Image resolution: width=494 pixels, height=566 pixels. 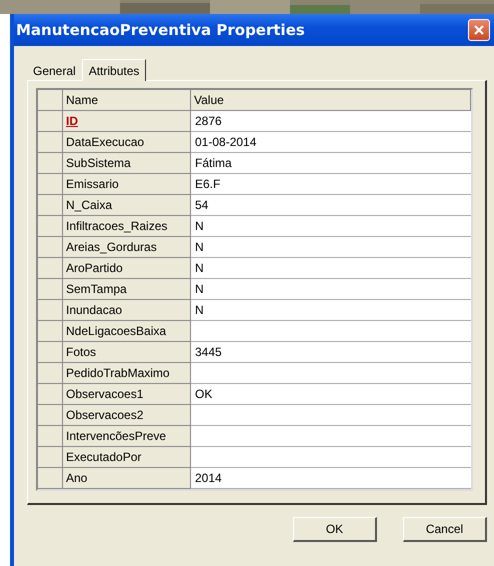 I want to click on table-cell: 2876, so click(x=331, y=121).